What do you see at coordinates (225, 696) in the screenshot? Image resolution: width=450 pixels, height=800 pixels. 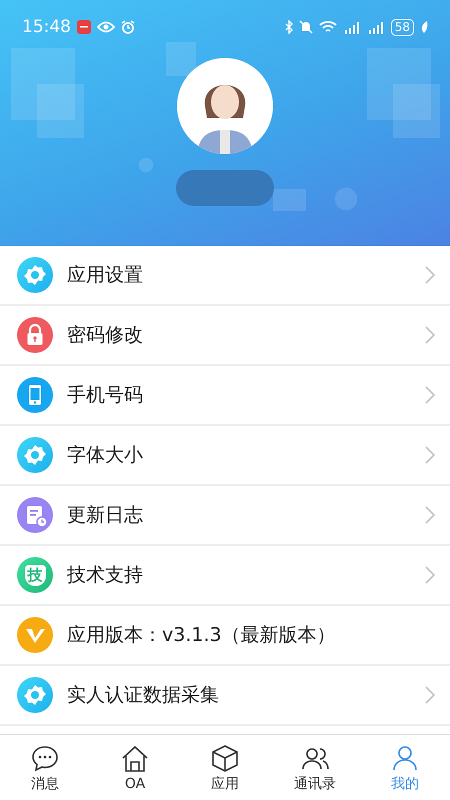 I see `menu-item: 实人认证数据采集` at bounding box center [225, 696].